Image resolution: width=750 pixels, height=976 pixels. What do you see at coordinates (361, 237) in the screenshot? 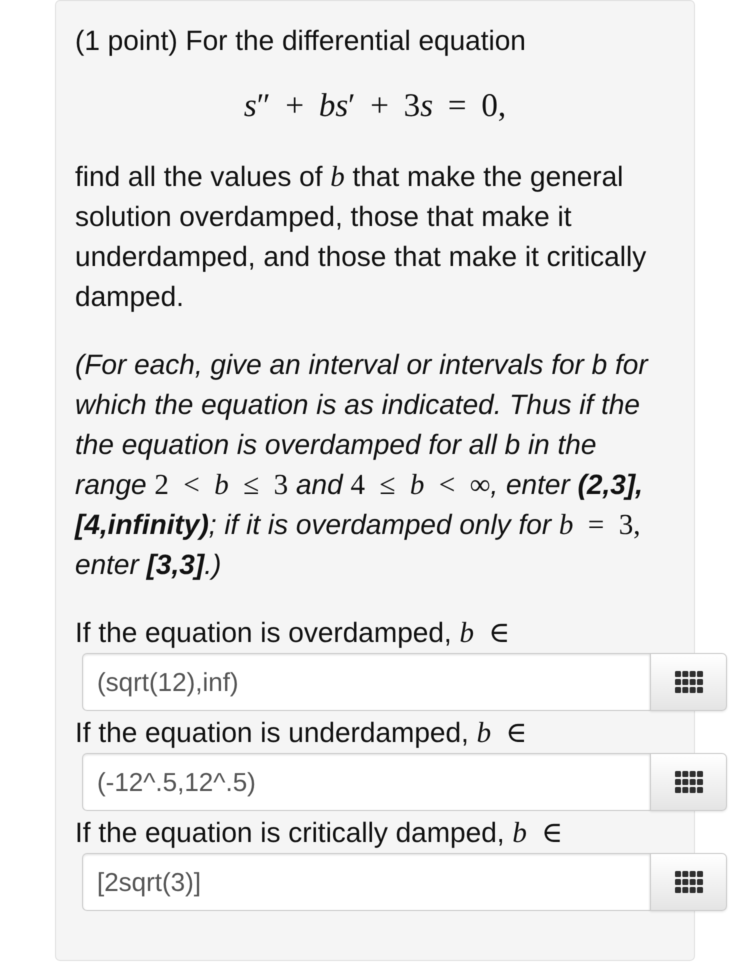
I see `instruction-paragraph: find all the values of b that make the general solution overdamped, those that make it underdamped, and those that make it critically damped.` at bounding box center [361, 237].